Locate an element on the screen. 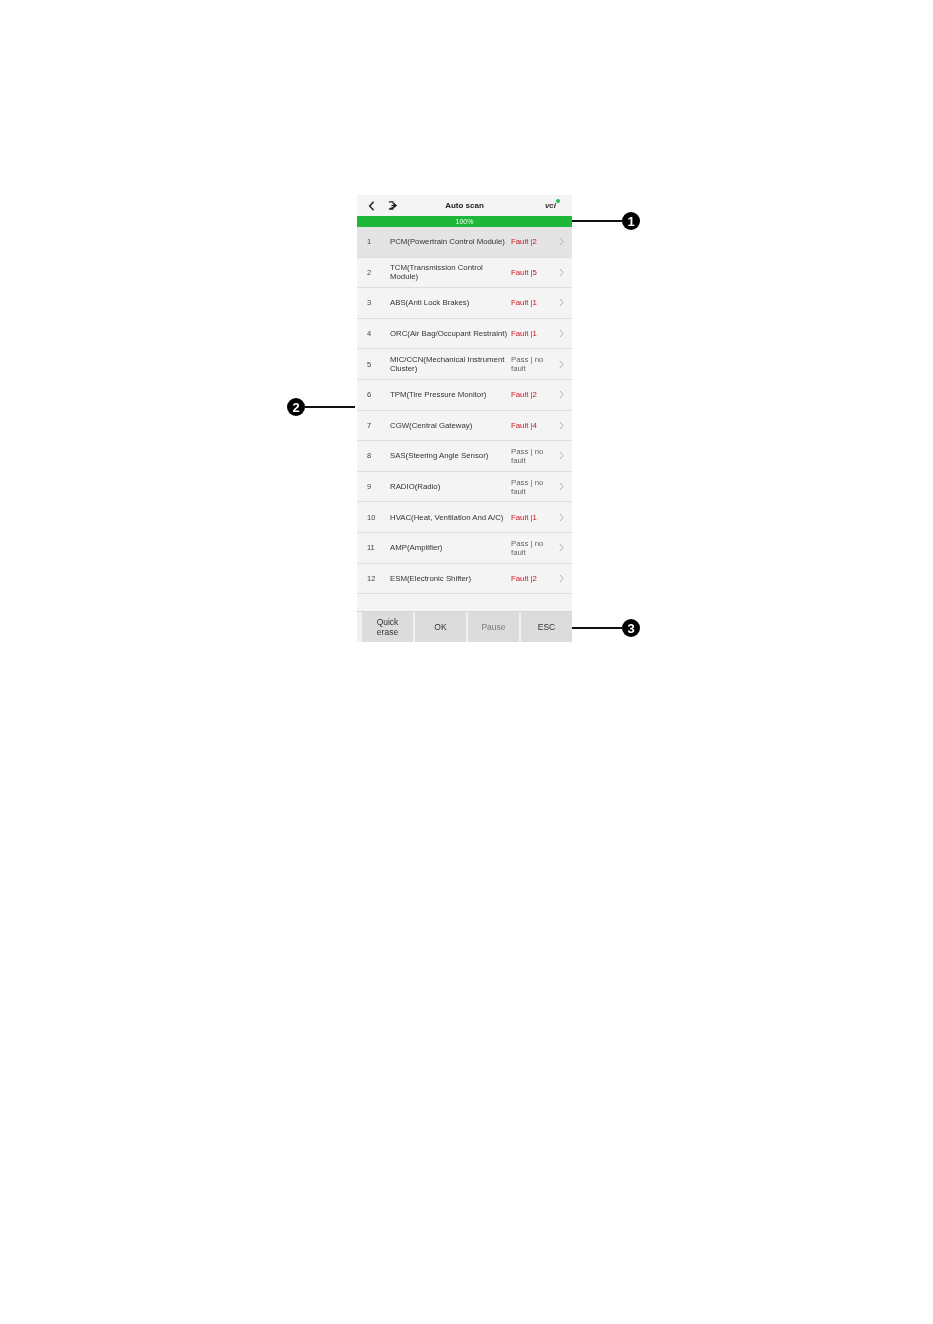 The width and height of the screenshot is (933, 1324). callout-badge: 3 is located at coordinates (631, 628).